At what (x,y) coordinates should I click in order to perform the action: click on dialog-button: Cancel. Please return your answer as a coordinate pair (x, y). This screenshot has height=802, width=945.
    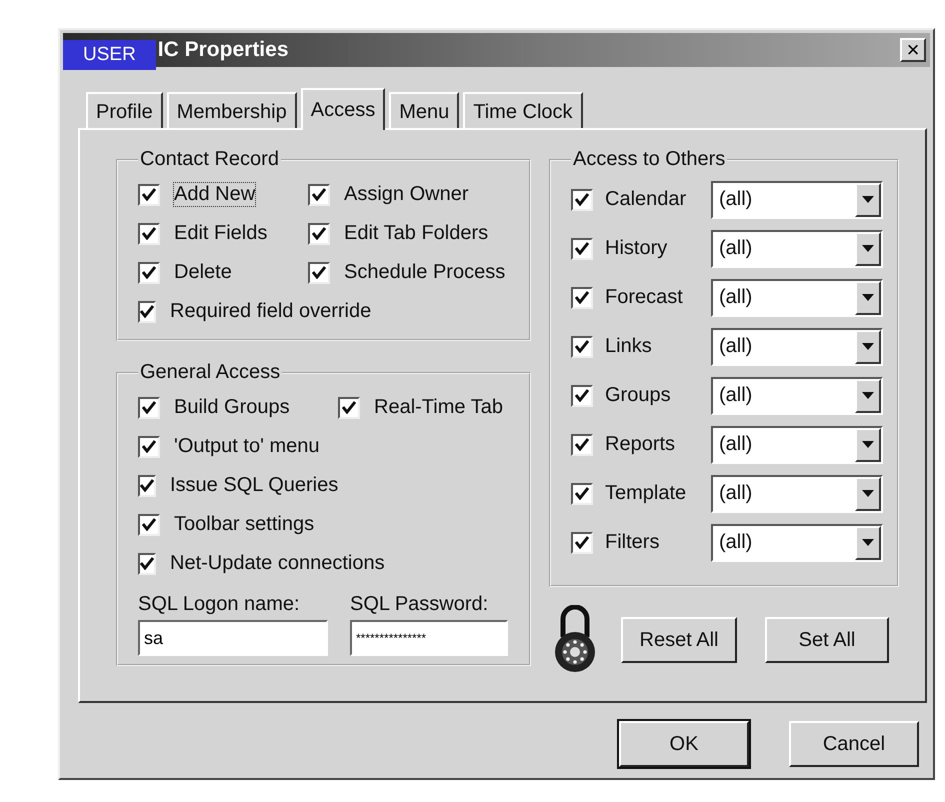
    Looking at the image, I should click on (854, 744).